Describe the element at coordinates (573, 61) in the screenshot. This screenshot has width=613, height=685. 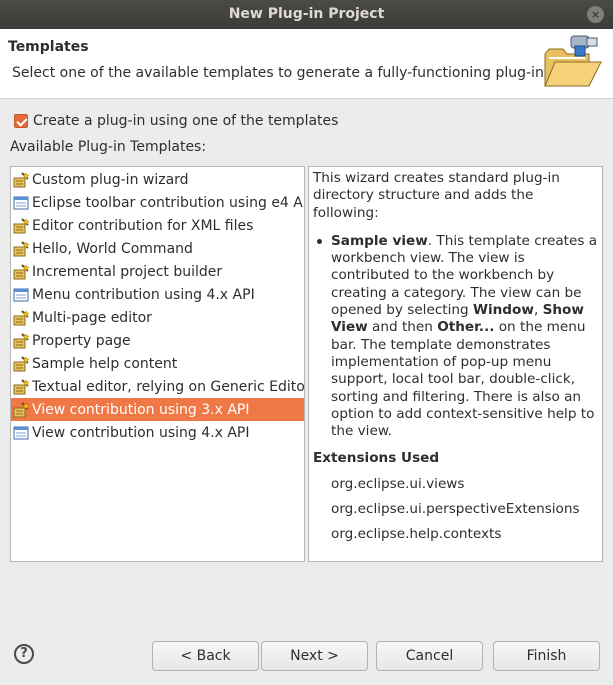
I see `plugin-folder-icon` at that location.